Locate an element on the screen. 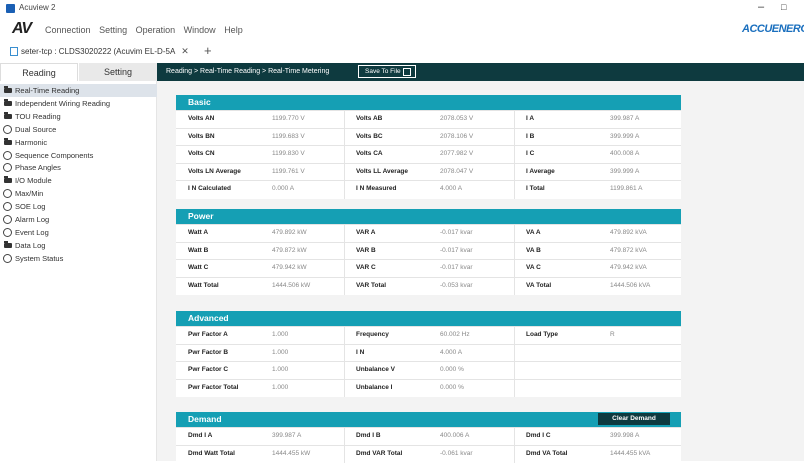  metric-value: R is located at coordinates (612, 334).